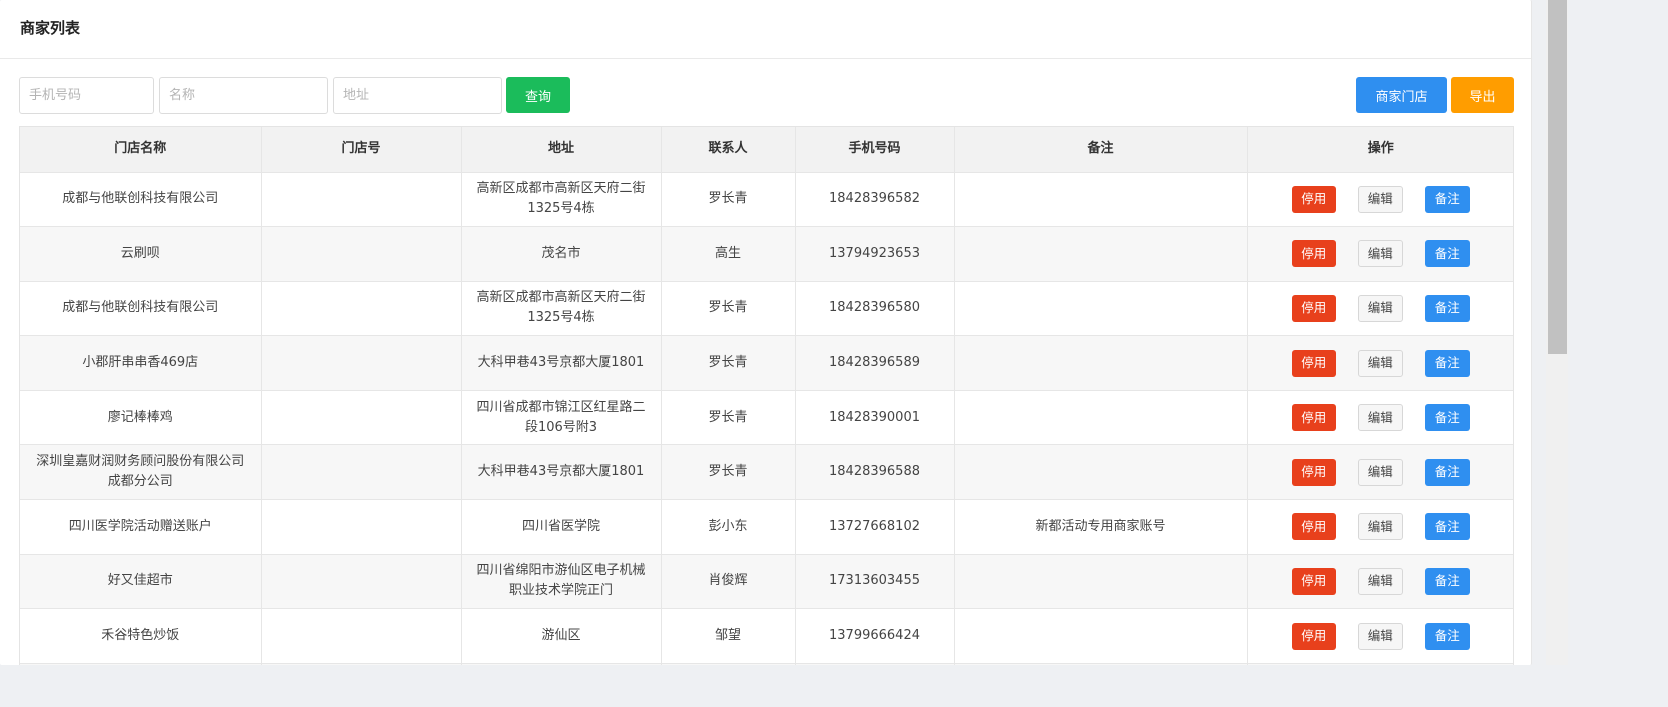 The image size is (1668, 707). Describe the element at coordinates (561, 254) in the screenshot. I see `cell-address: 茂名市` at that location.